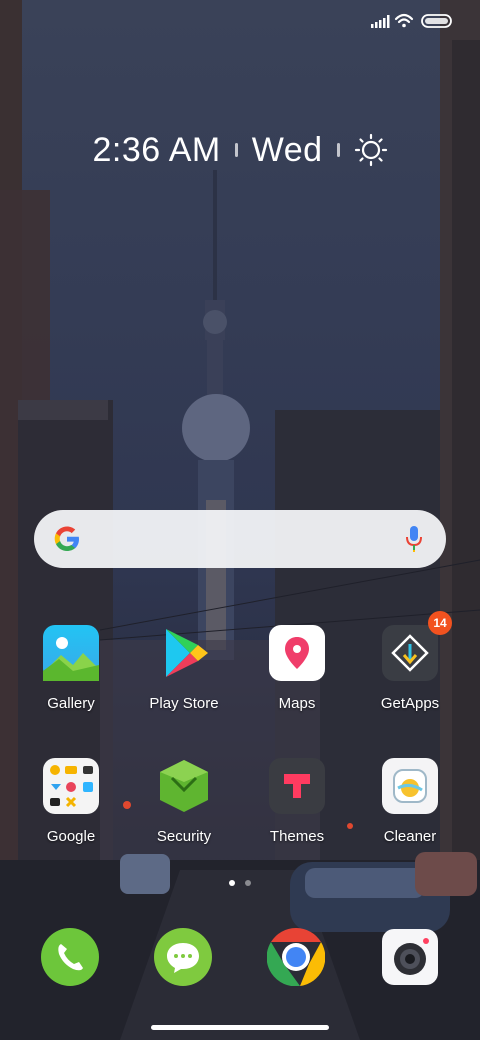  What do you see at coordinates (70, 957) in the screenshot?
I see `phone-icon` at bounding box center [70, 957].